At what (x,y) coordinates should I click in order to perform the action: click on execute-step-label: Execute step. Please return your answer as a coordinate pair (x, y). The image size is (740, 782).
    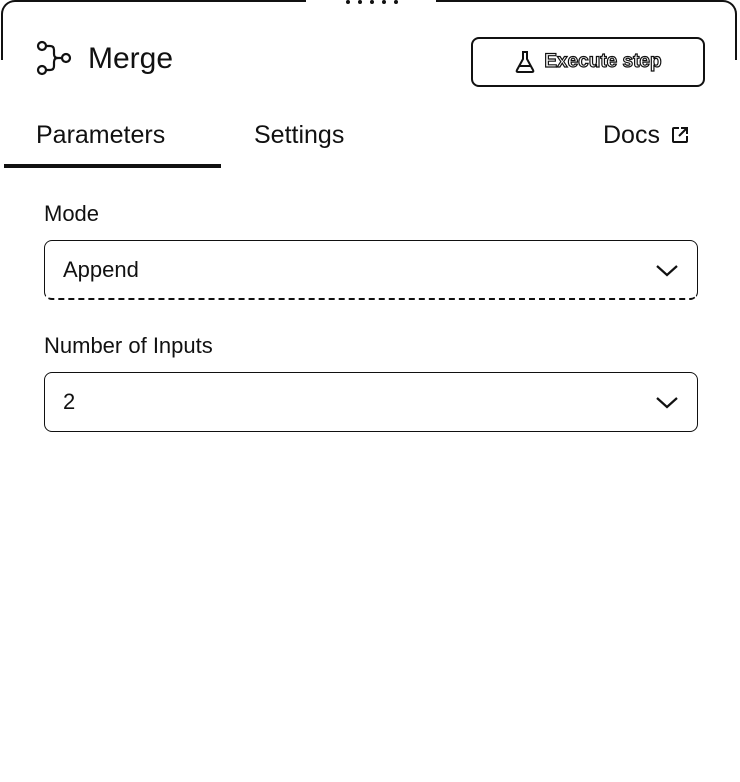
    Looking at the image, I should click on (603, 61).